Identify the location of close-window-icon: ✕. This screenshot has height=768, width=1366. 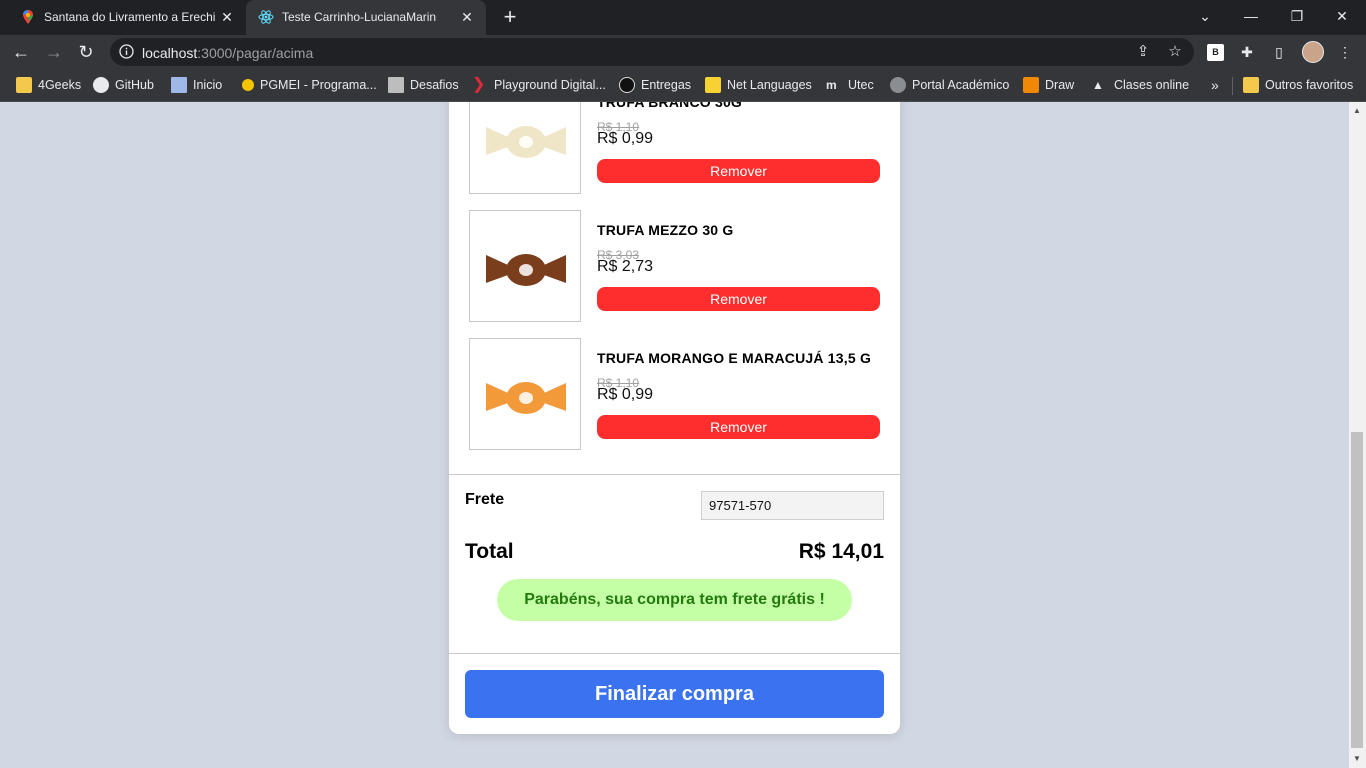
(1342, 17).